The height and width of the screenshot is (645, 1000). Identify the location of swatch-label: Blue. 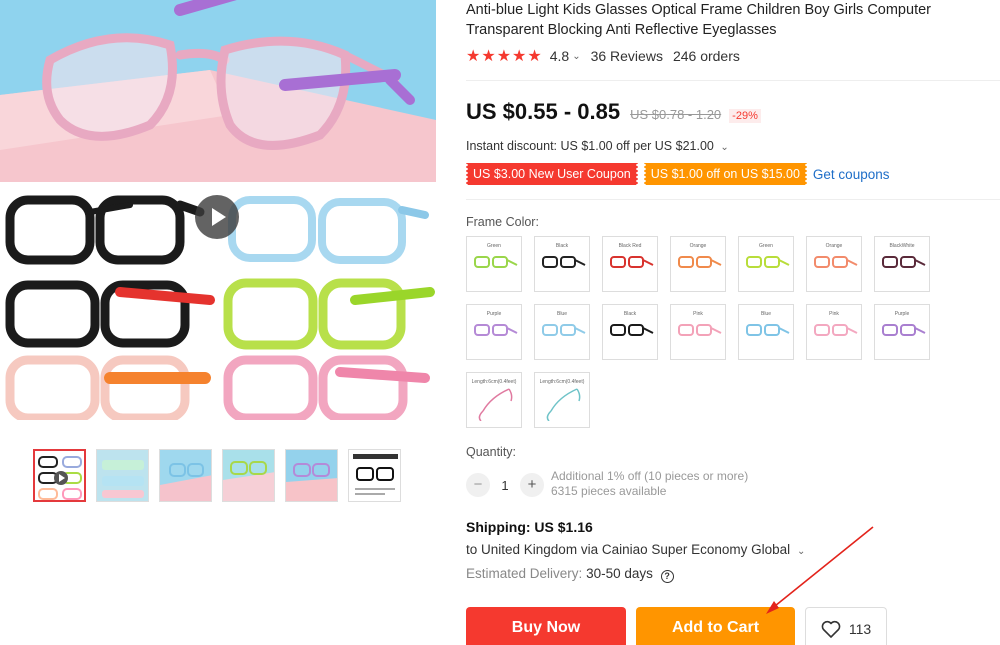
(561, 314).